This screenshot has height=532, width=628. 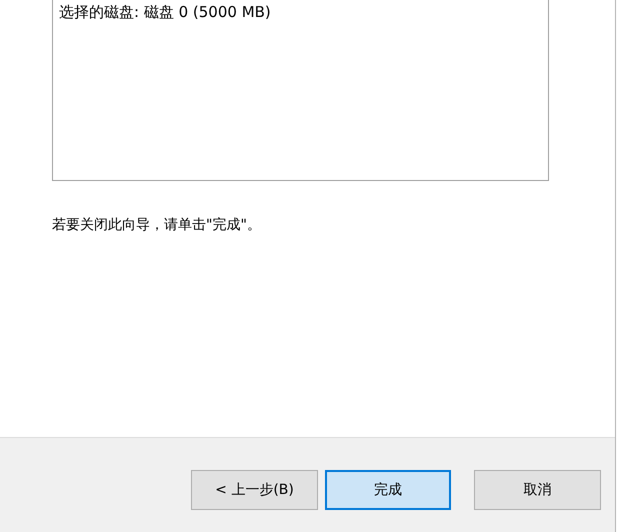 I want to click on wizard-button: 取消, so click(x=537, y=490).